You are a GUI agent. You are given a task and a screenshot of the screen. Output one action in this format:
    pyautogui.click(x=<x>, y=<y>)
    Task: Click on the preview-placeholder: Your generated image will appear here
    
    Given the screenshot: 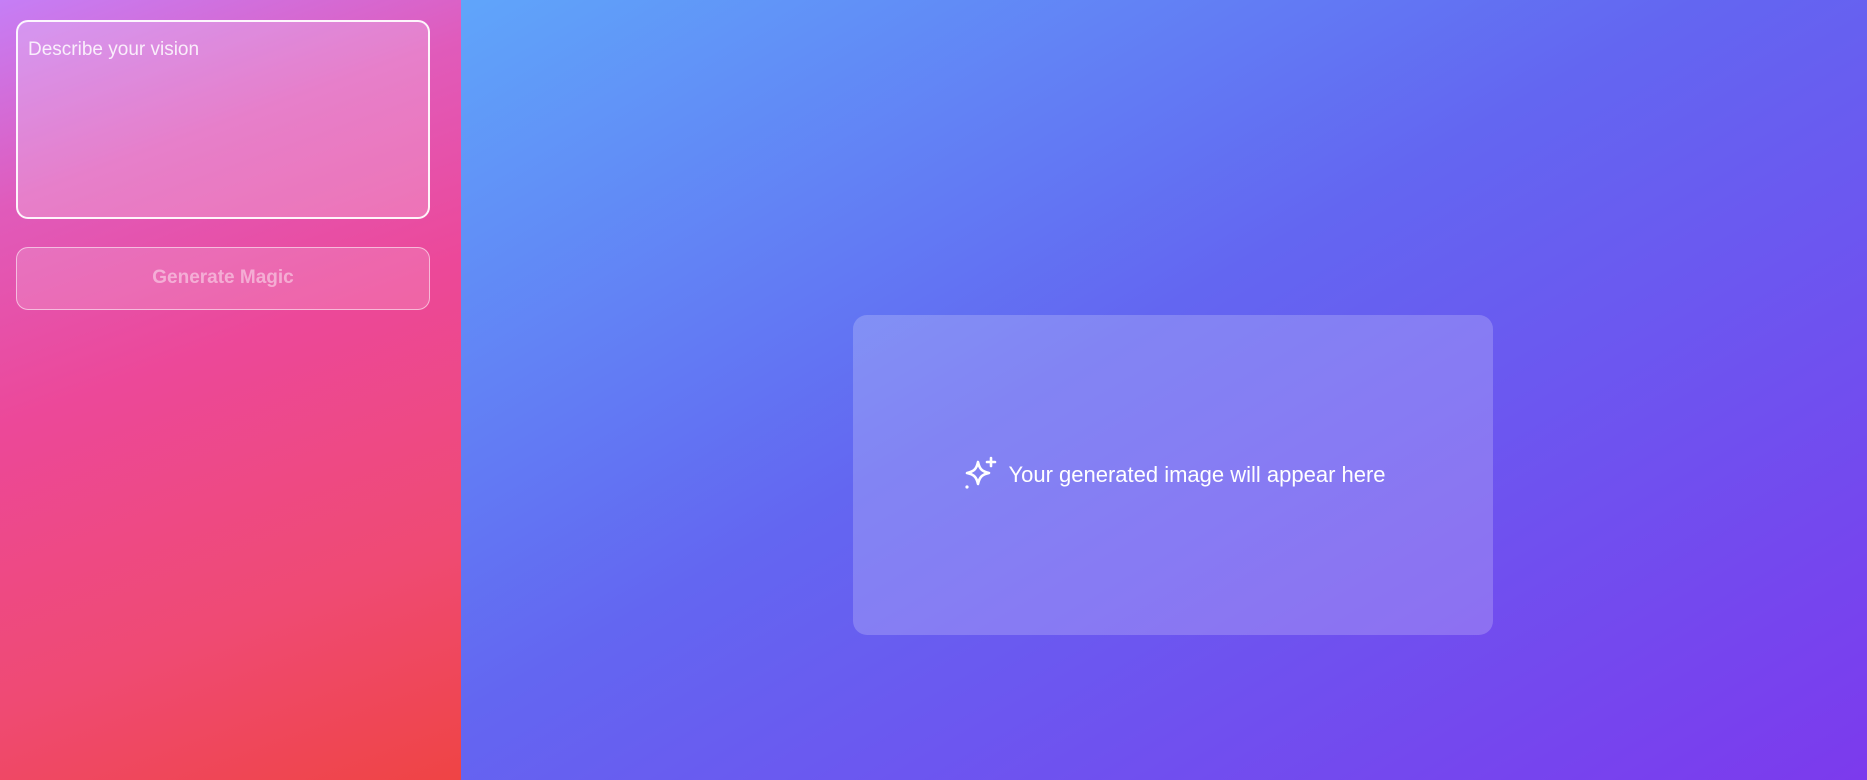 What is the action you would take?
    pyautogui.click(x=1173, y=475)
    